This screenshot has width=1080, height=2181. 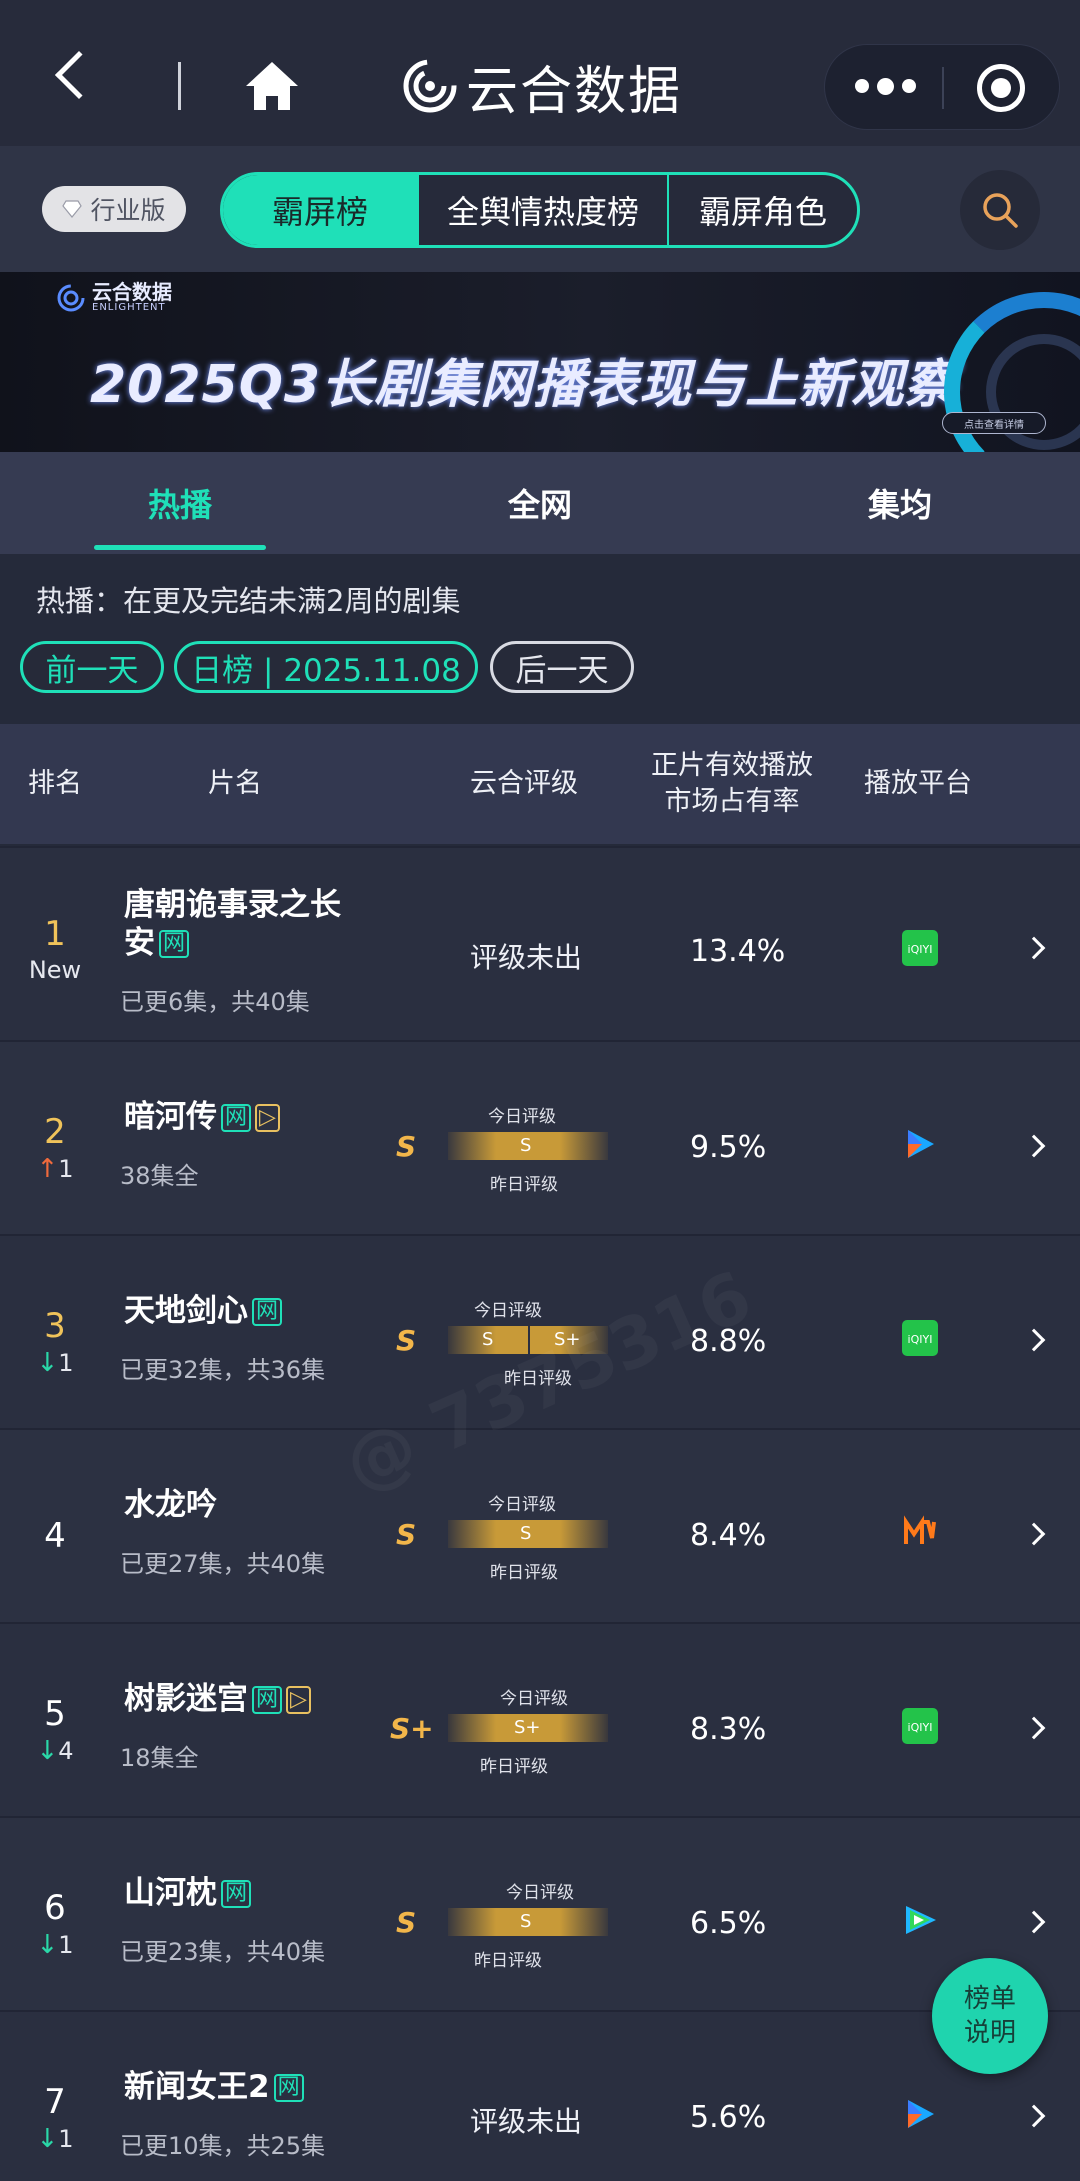 What do you see at coordinates (562, 667) in the screenshot?
I see `next-day-button: 后一天` at bounding box center [562, 667].